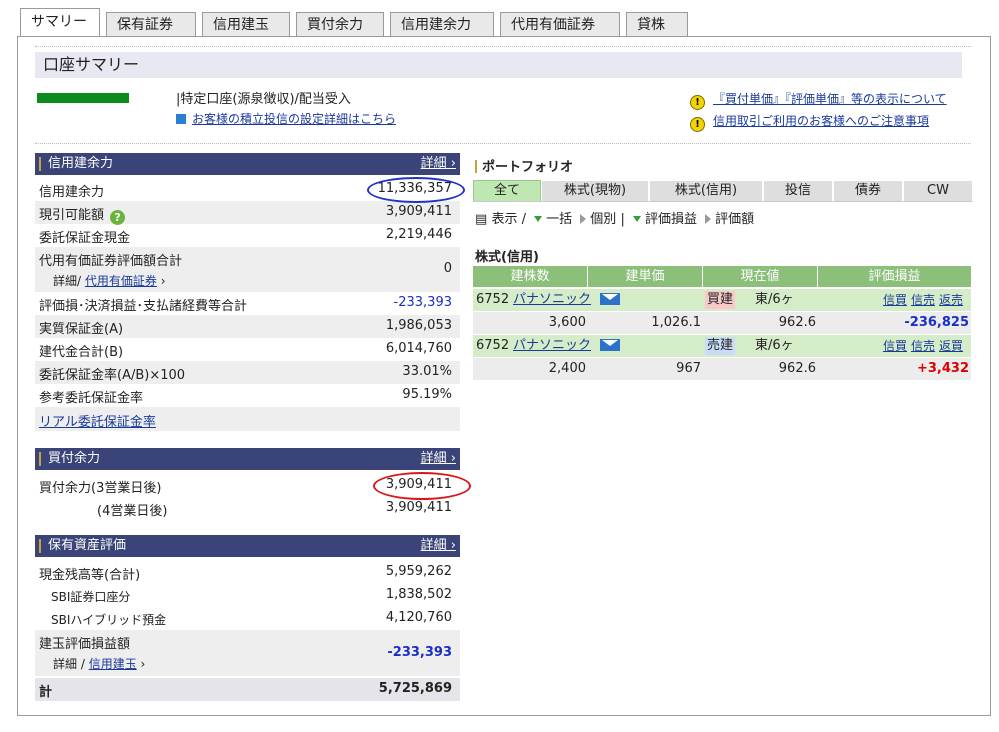 This screenshot has height=732, width=999. What do you see at coordinates (121, 281) in the screenshot?
I see `collateral-link: 代用有価証券` at bounding box center [121, 281].